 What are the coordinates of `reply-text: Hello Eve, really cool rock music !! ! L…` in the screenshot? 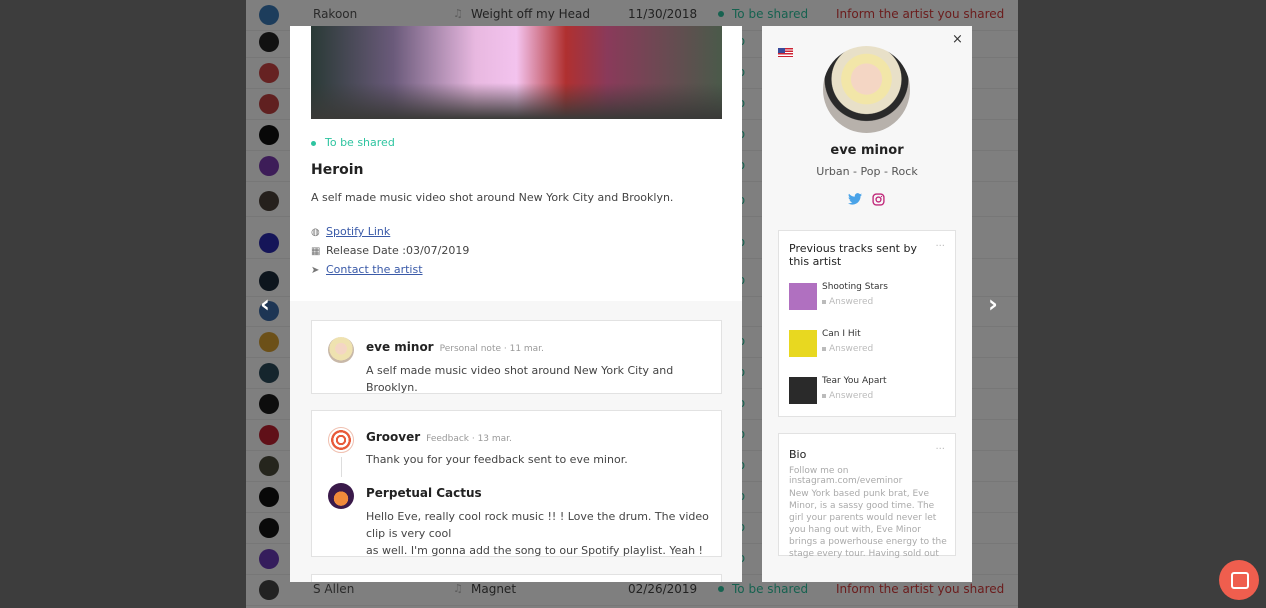 It's located at (537, 533).